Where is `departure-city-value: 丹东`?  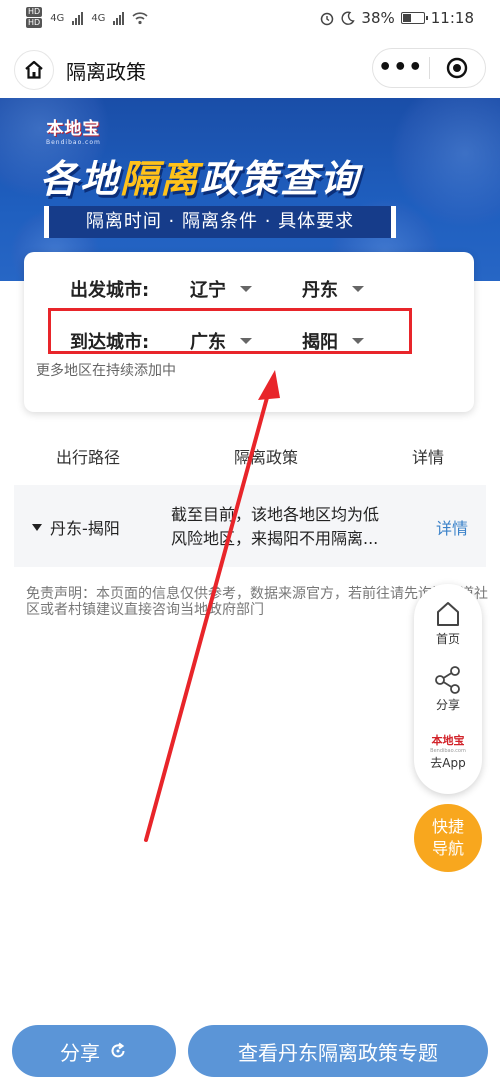 departure-city-value: 丹东 is located at coordinates (320, 290).